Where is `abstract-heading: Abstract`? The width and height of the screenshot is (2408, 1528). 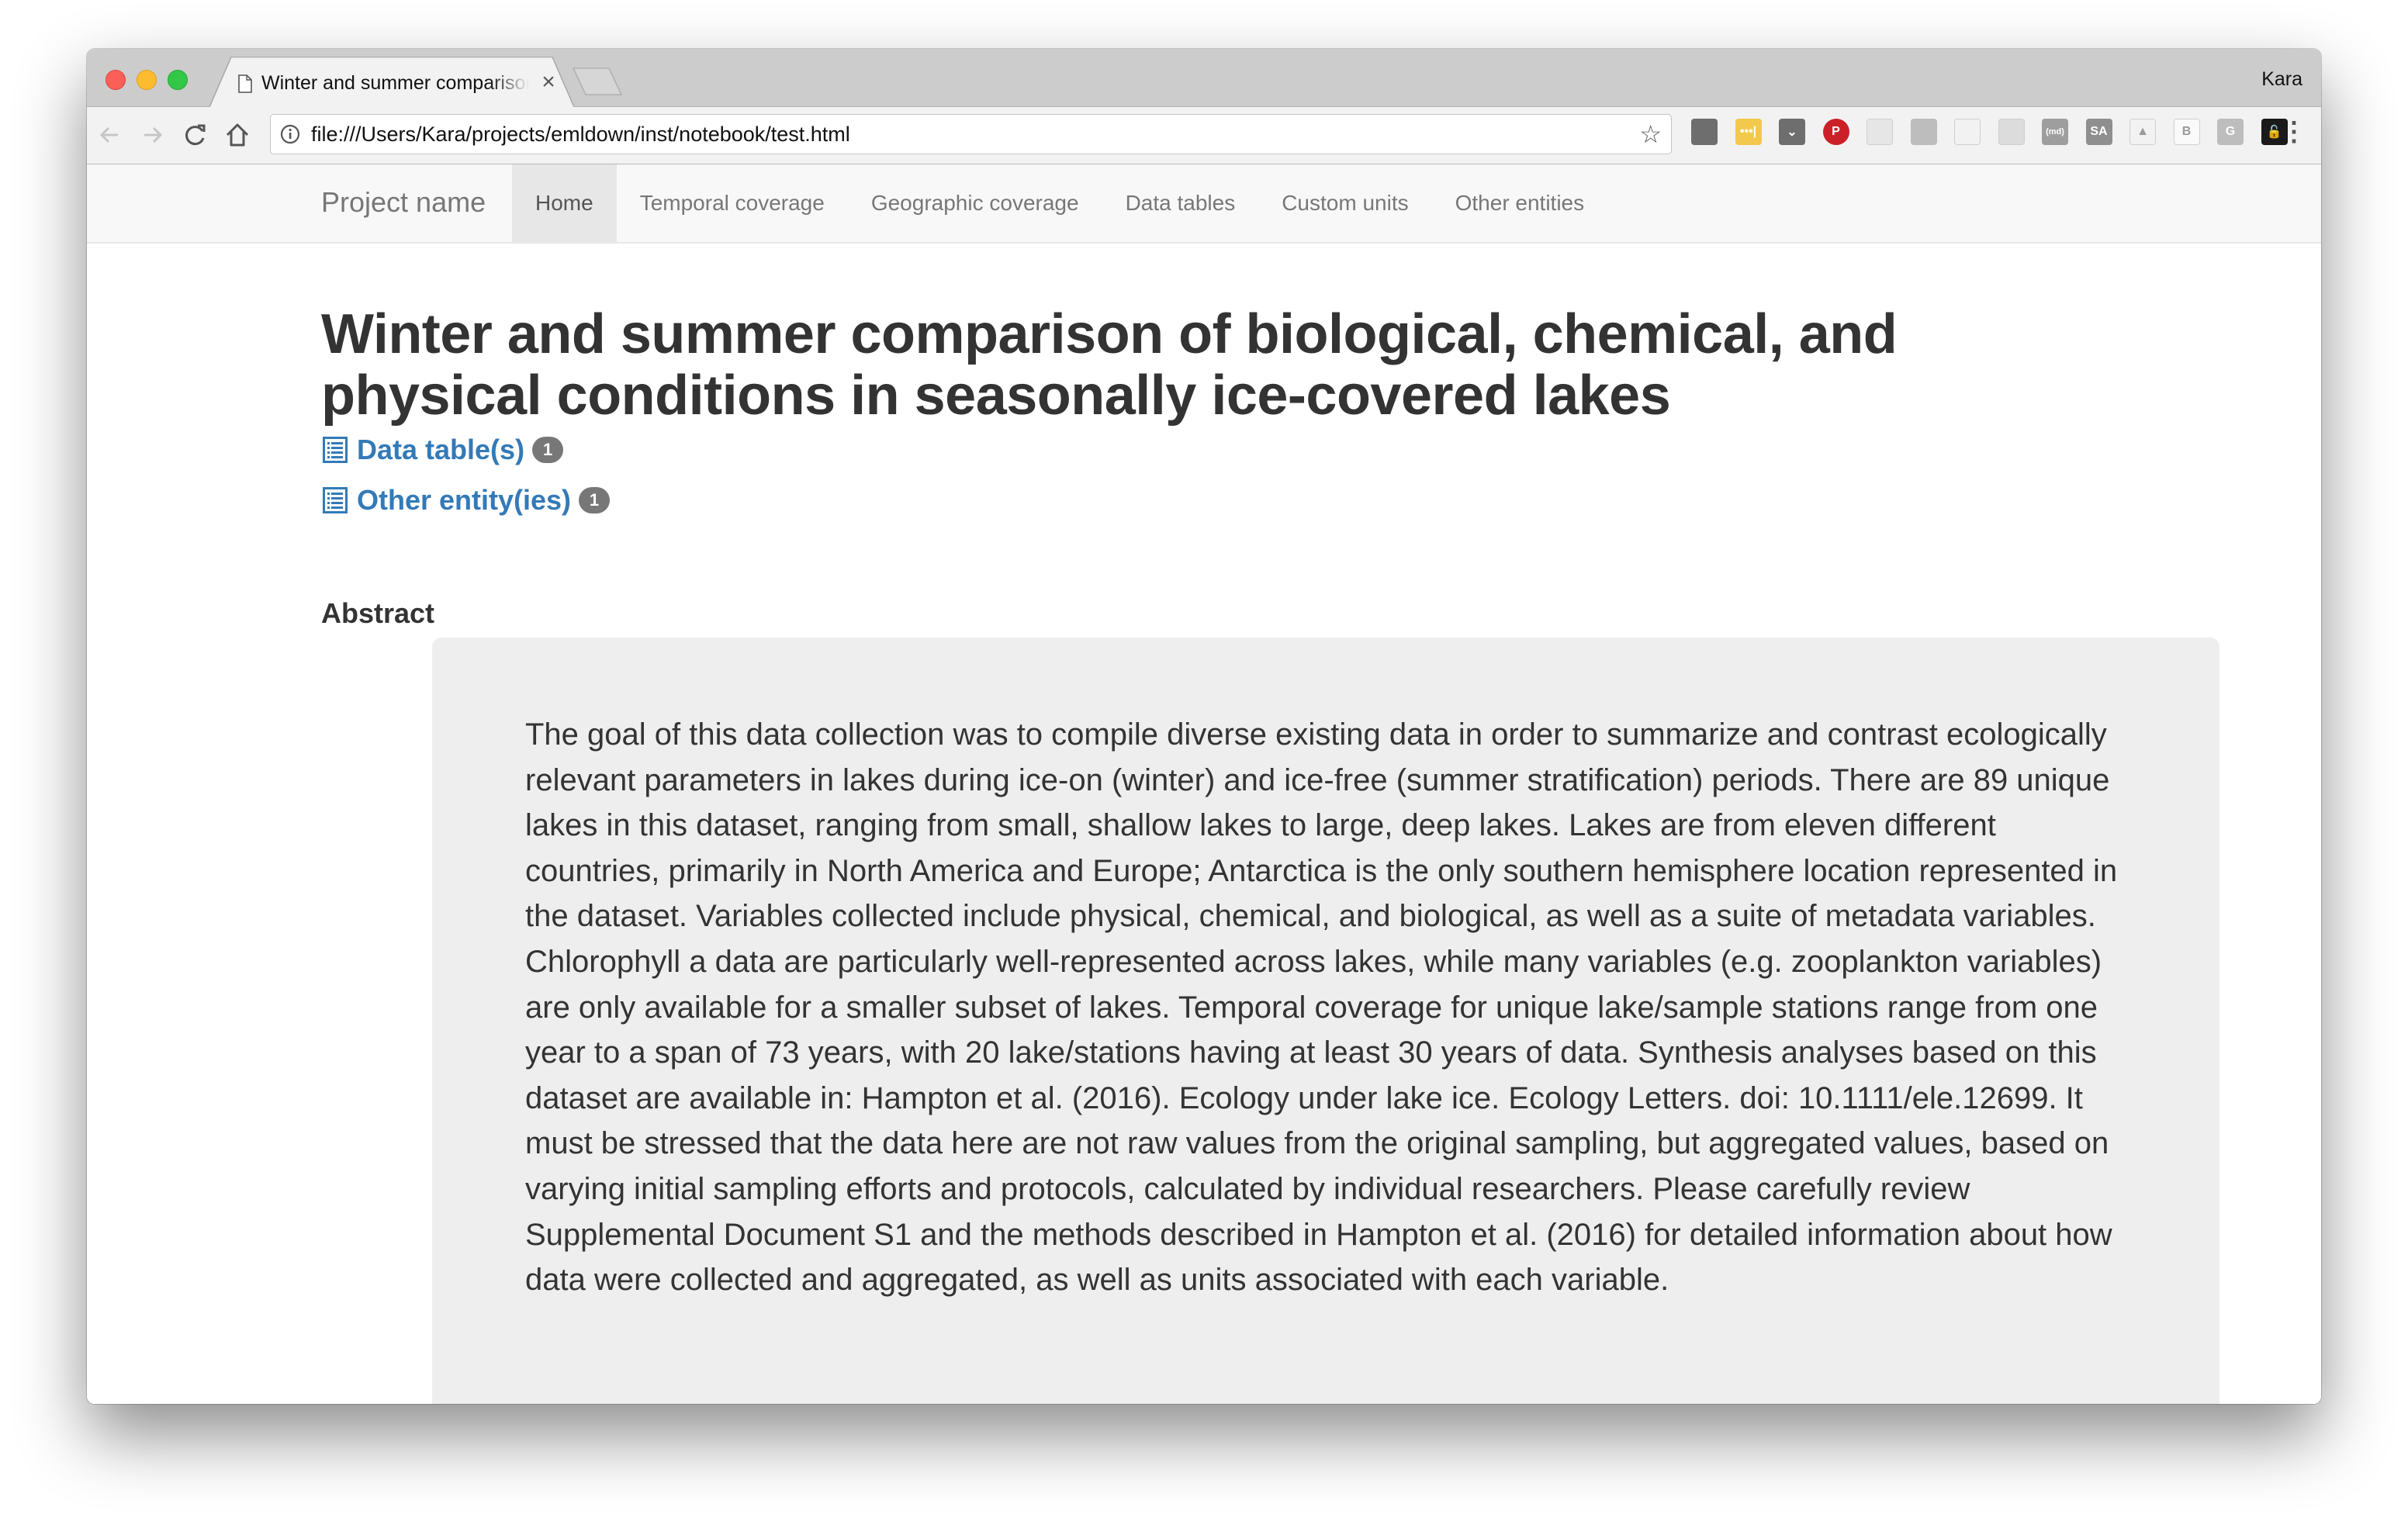 abstract-heading: Abstract is located at coordinates (378, 613).